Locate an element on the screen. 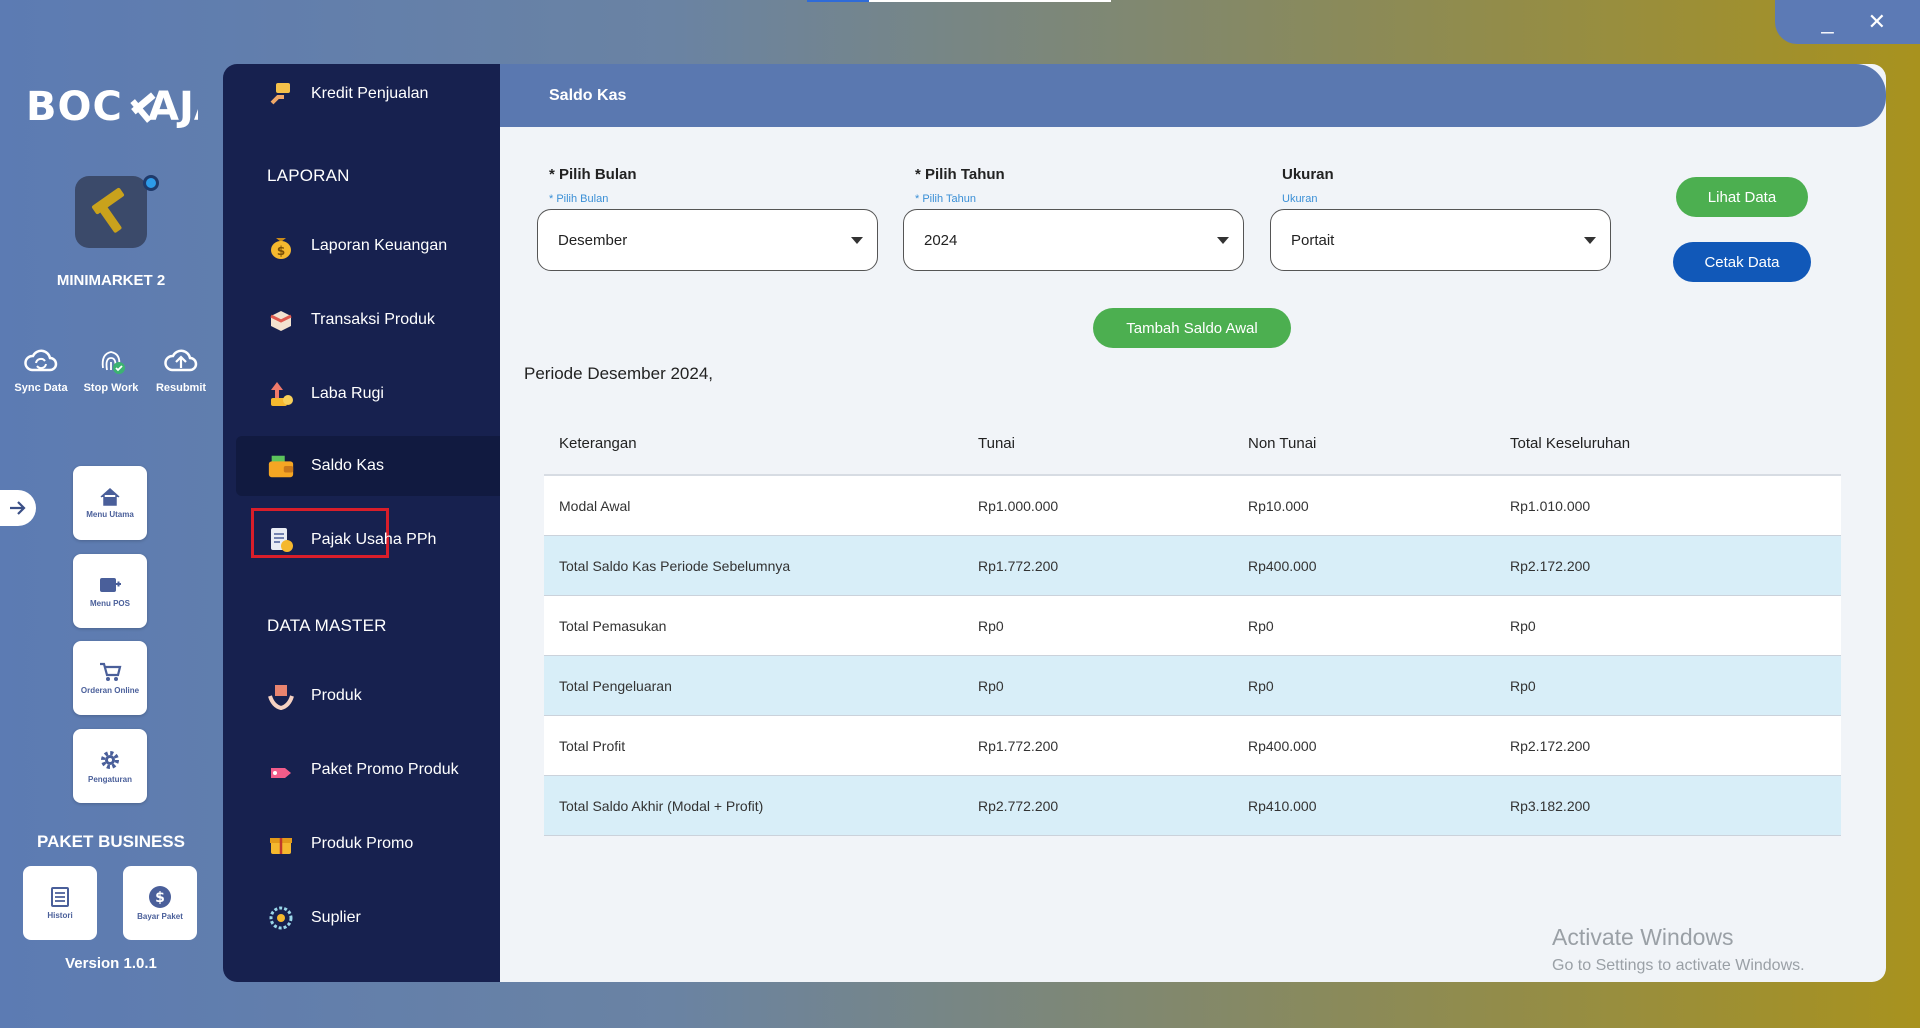 The height and width of the screenshot is (1028, 1920). dollar-icon: $ is located at coordinates (160, 897).